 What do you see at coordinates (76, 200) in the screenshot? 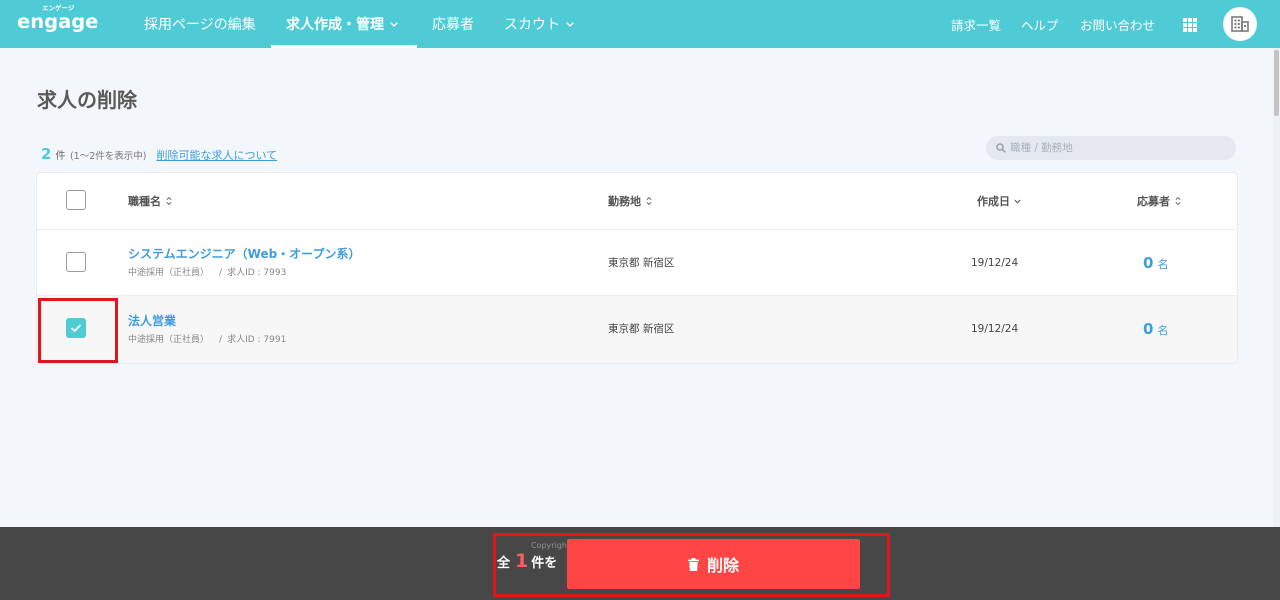
I see `select-all-checkbox` at bounding box center [76, 200].